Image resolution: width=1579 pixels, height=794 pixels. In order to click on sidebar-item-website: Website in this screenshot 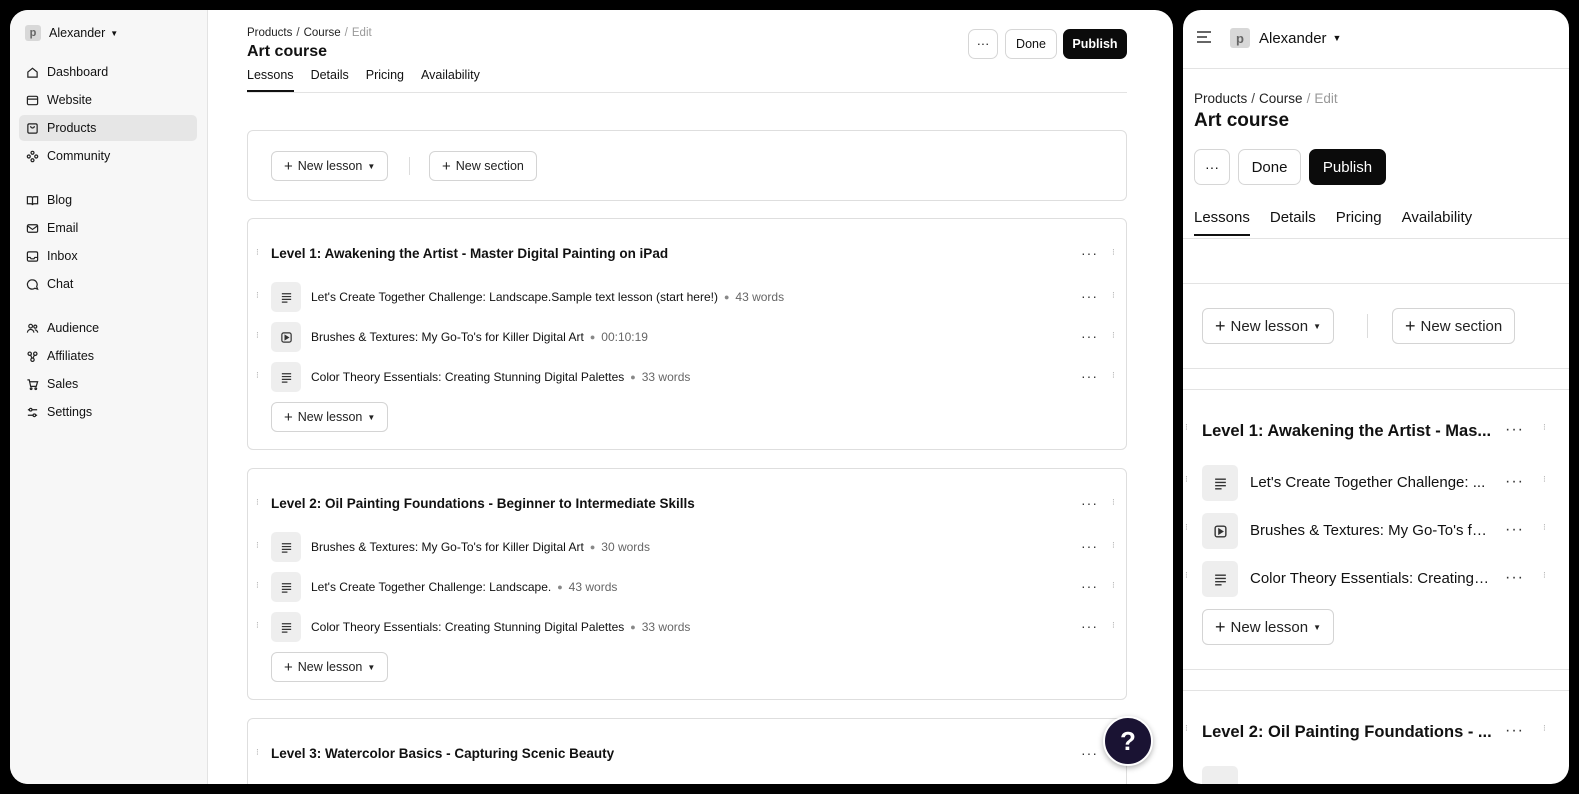, I will do `click(108, 100)`.